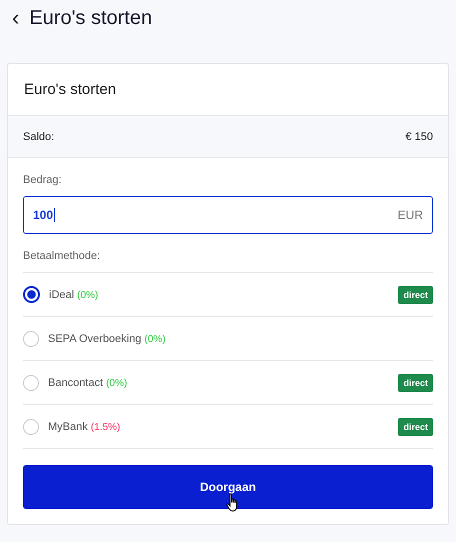 Image resolution: width=456 pixels, height=542 pixels. Describe the element at coordinates (107, 338) in the screenshot. I see `method-name: SEPA Overboeking (0%)` at that location.